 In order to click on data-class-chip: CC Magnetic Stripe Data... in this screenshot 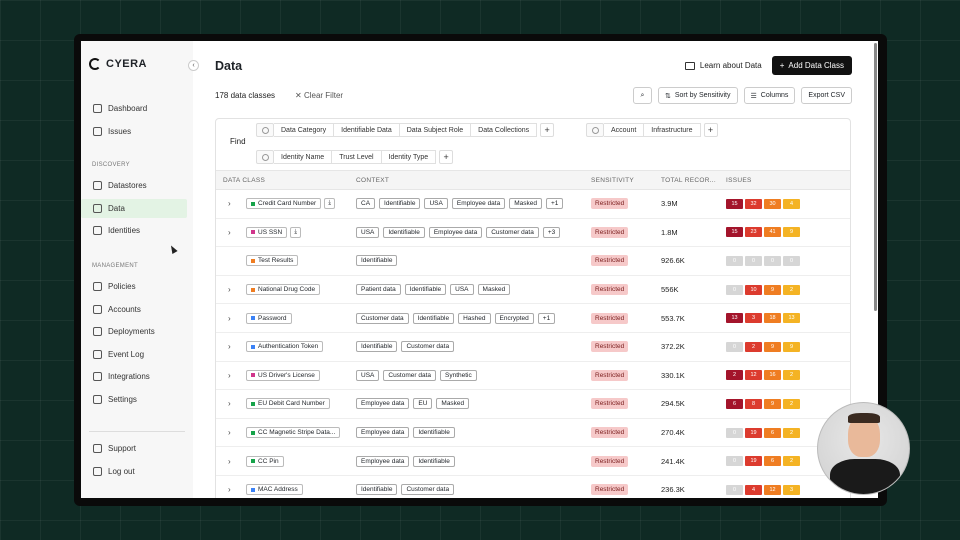, I will do `click(293, 433)`.